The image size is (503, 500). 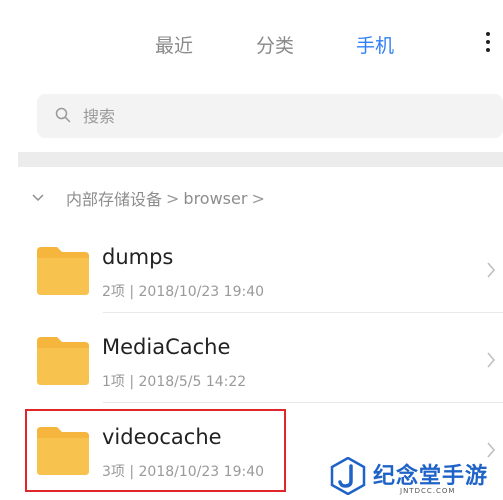 What do you see at coordinates (260, 159) in the screenshot?
I see `section-divider` at bounding box center [260, 159].